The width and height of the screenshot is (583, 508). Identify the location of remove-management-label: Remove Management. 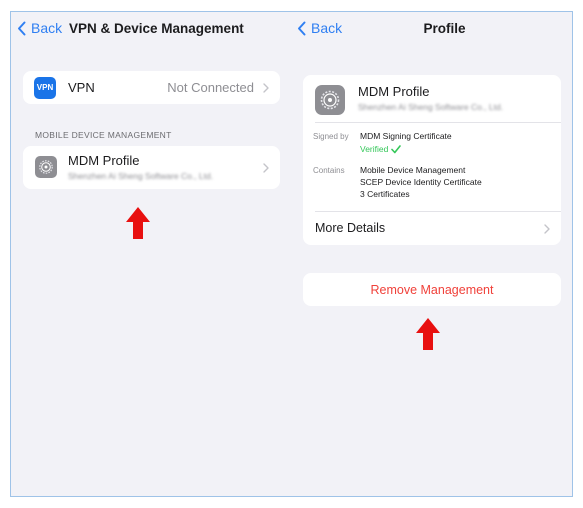
(432, 289).